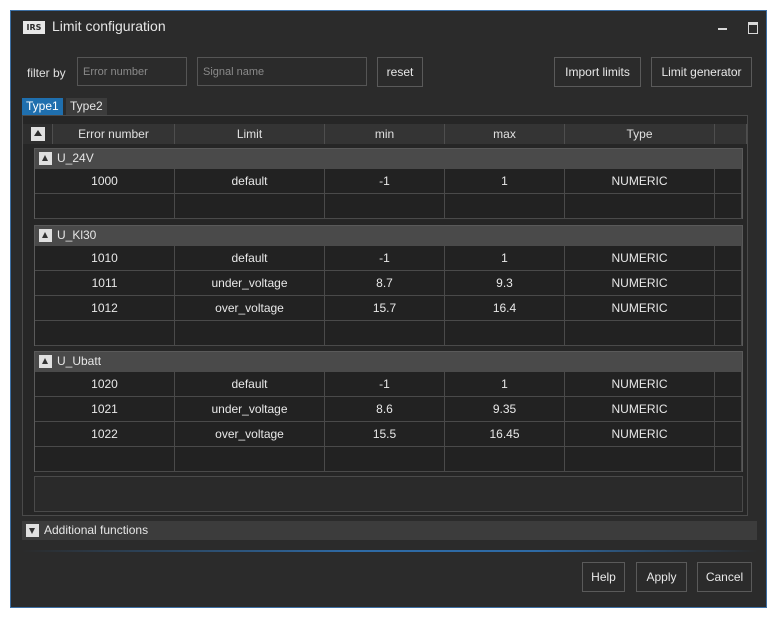 Image resolution: width=779 pixels, height=619 pixels. What do you see at coordinates (505, 434) in the screenshot?
I see `cell-max: 16.45` at bounding box center [505, 434].